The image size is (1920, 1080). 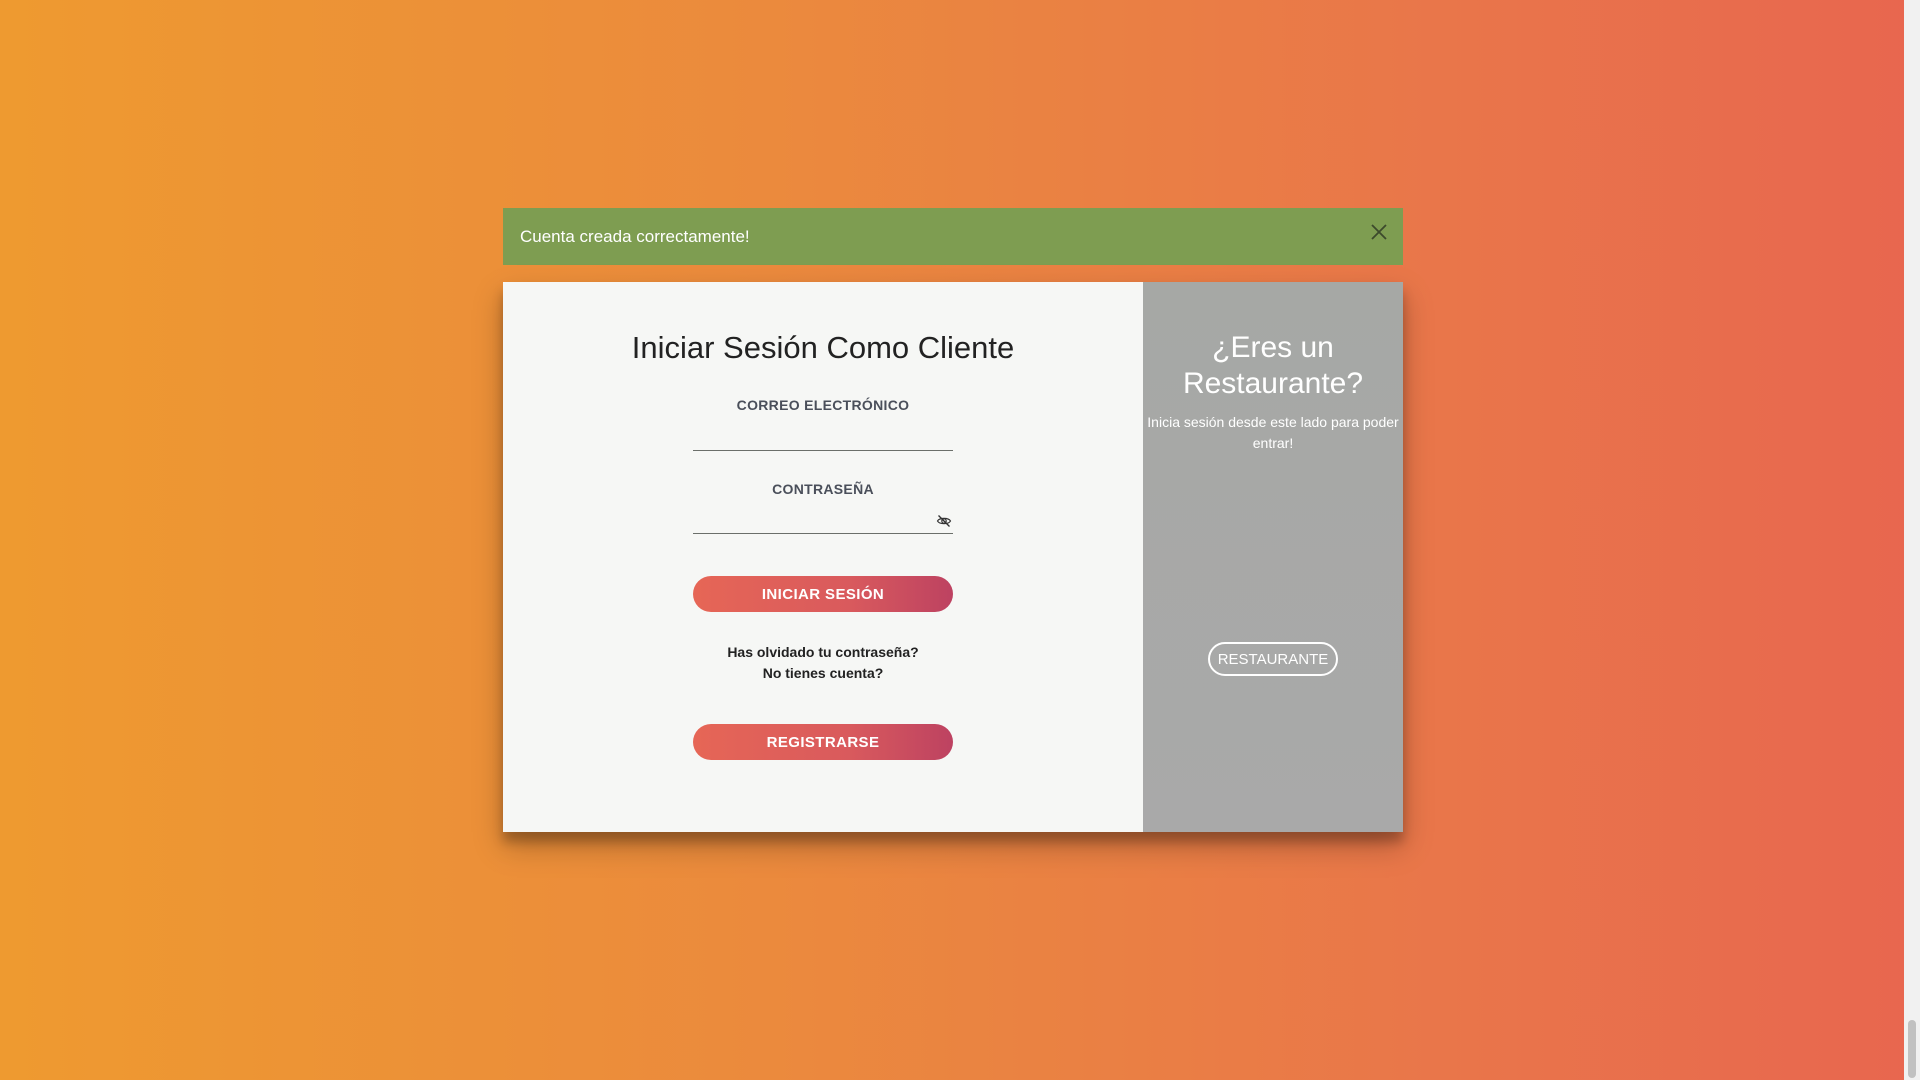 I want to click on email-label: CORREO ELECTRÓNICO, so click(x=823, y=405).